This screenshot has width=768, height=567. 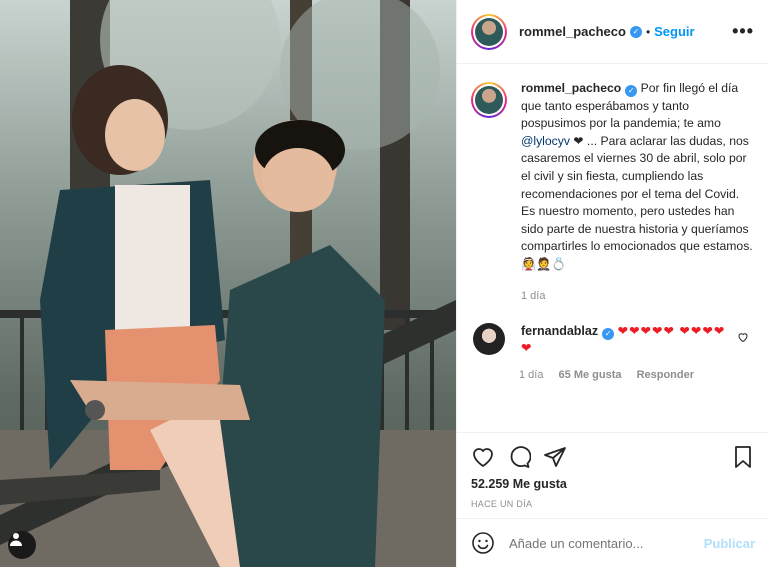 I want to click on post-timestamp: HACE UN DÍA, so click(x=613, y=504).